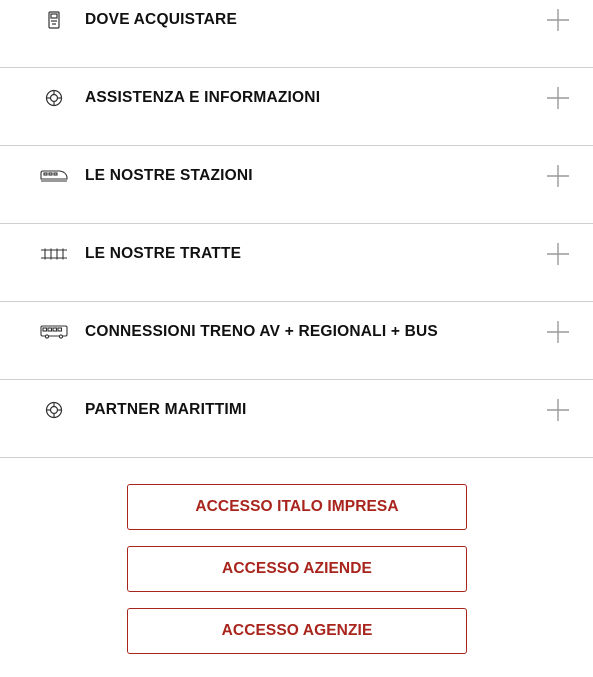 The image size is (593, 677). I want to click on accordion-item-assistenza-informazioni: ASSISTENZA E INFORMAZIONI, so click(296, 107).